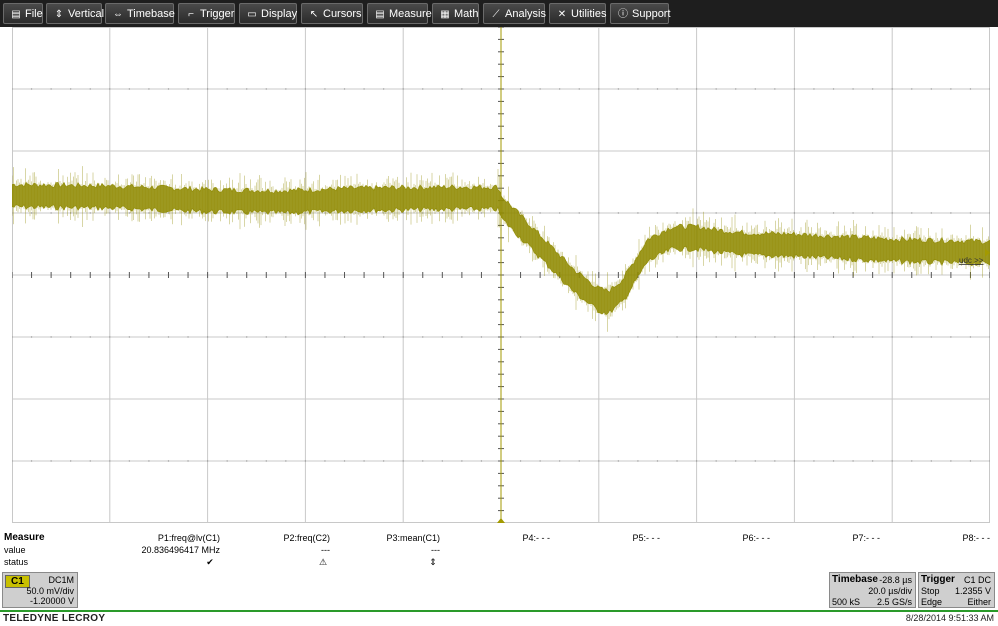 This screenshot has width=998, height=626. Describe the element at coordinates (520, 538) in the screenshot. I see `p4-param-label: P4:- - -` at that location.